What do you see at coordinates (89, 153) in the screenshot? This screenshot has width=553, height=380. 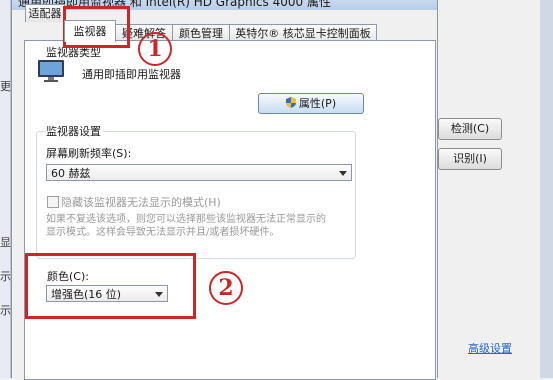 I see `refresh-rate-label: 屏幕刷新频率(S):` at bounding box center [89, 153].